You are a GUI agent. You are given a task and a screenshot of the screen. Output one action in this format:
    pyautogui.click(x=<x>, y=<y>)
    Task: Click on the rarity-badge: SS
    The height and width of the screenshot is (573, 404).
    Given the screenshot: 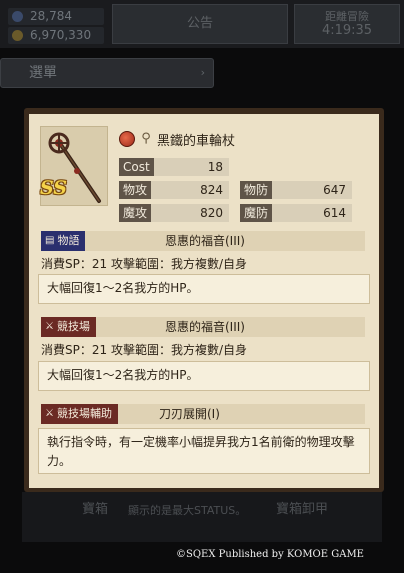 What is the action you would take?
    pyautogui.click(x=54, y=188)
    